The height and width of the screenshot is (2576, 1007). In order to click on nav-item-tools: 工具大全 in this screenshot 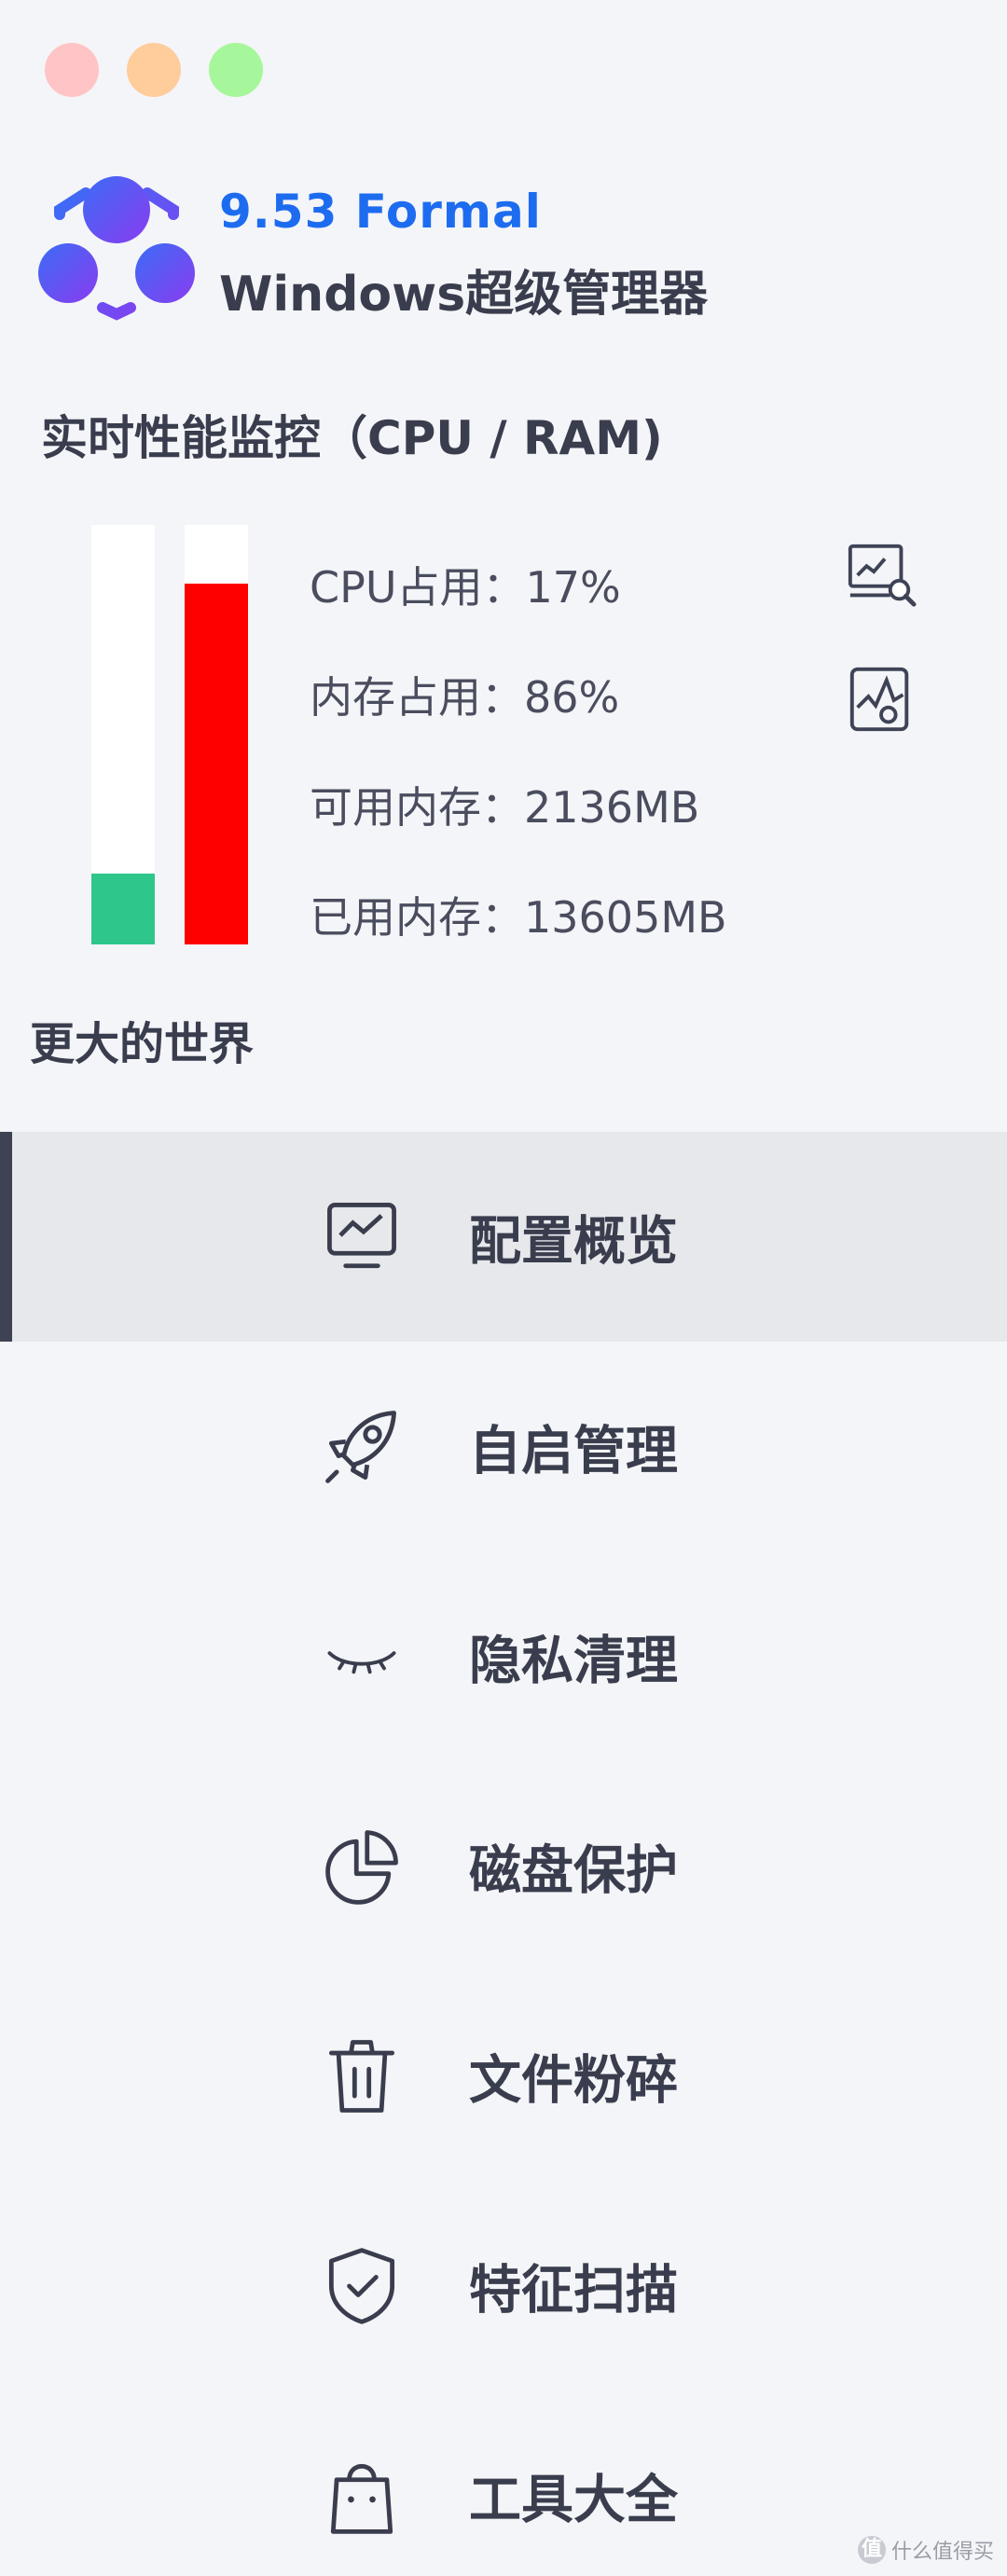, I will do `click(504, 2483)`.